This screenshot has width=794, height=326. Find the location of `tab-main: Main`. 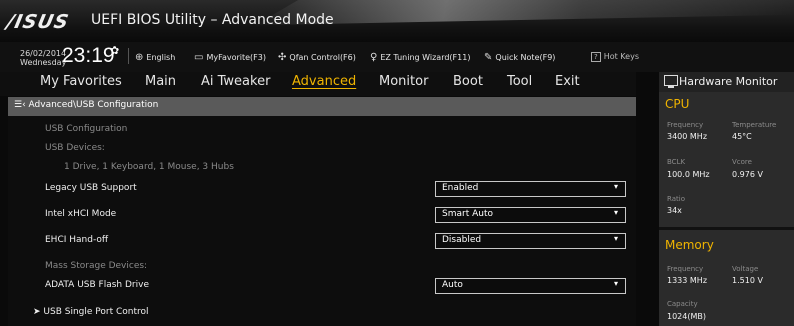

tab-main: Main is located at coordinates (160, 81).